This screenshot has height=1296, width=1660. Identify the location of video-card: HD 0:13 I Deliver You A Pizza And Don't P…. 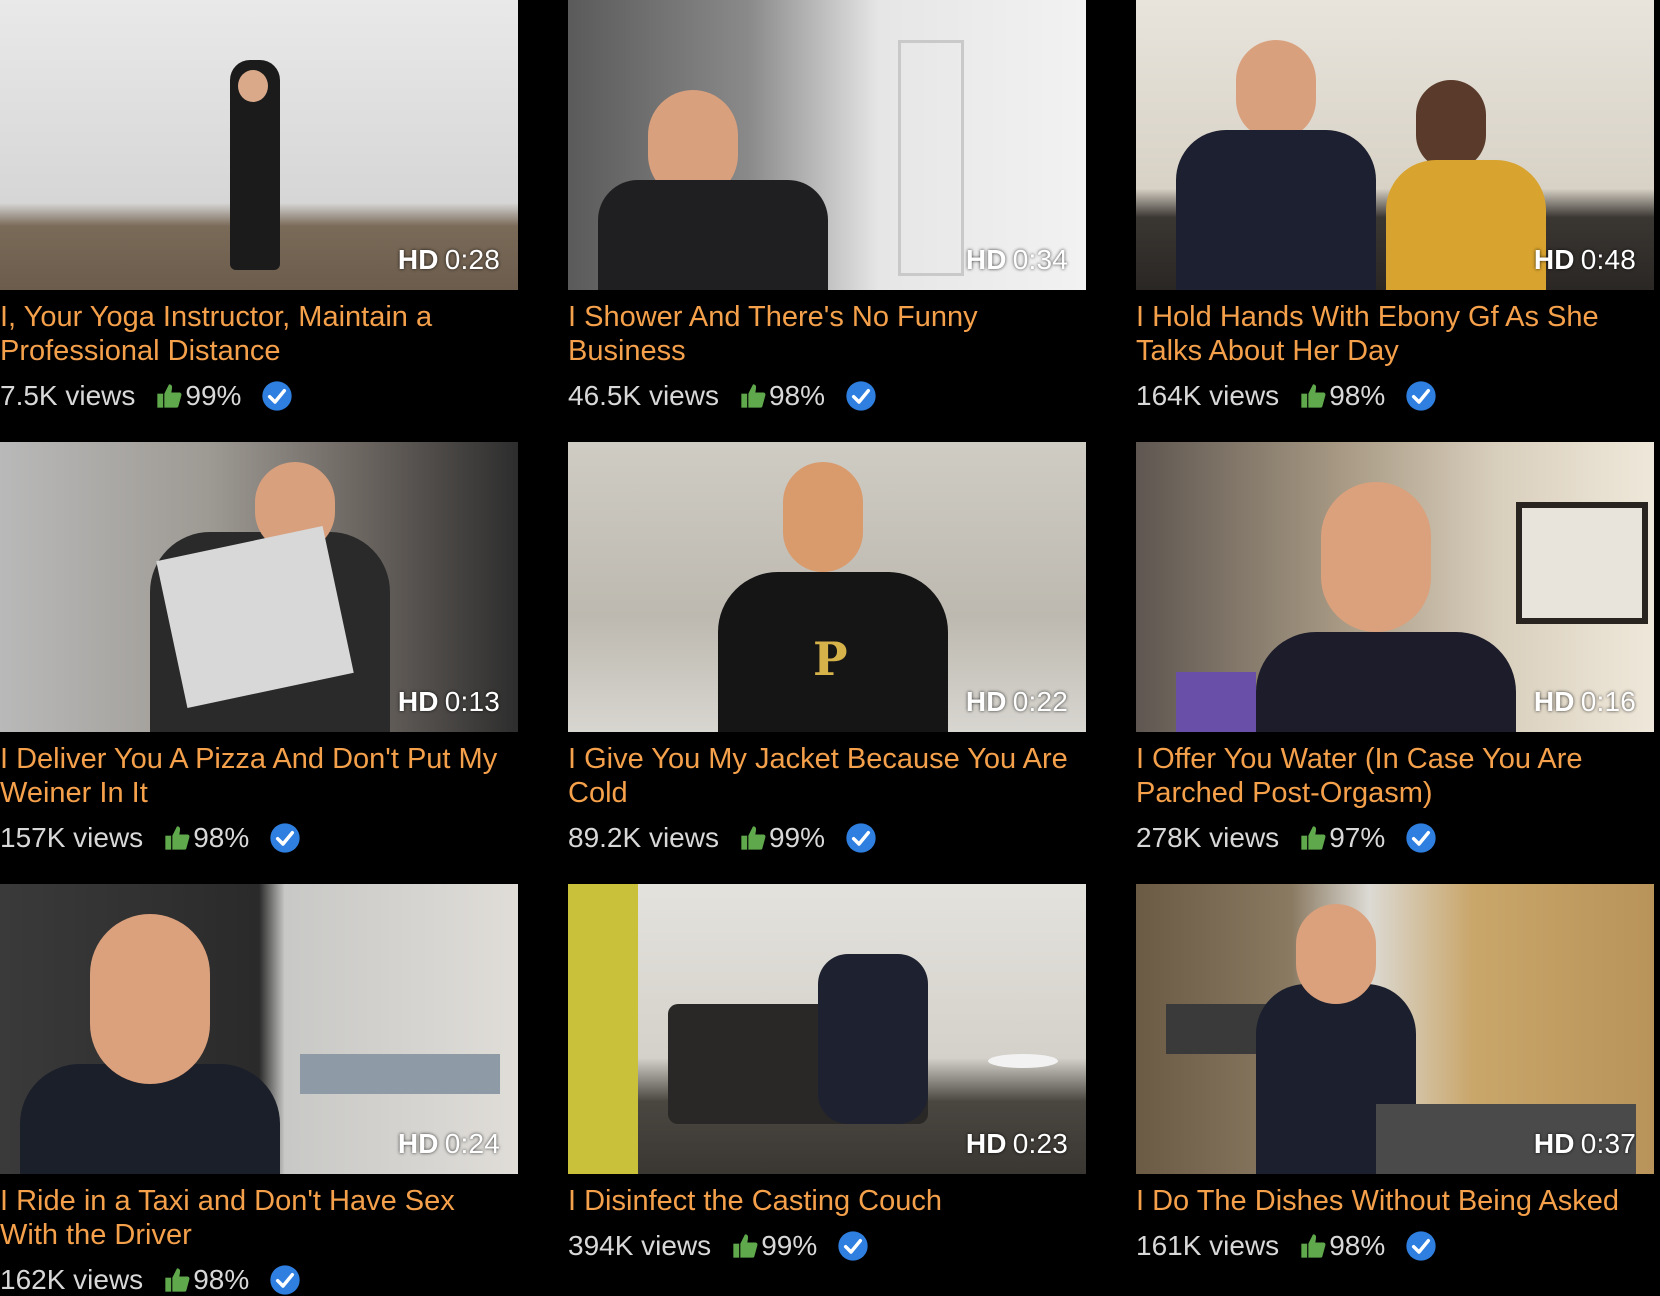
(259, 648).